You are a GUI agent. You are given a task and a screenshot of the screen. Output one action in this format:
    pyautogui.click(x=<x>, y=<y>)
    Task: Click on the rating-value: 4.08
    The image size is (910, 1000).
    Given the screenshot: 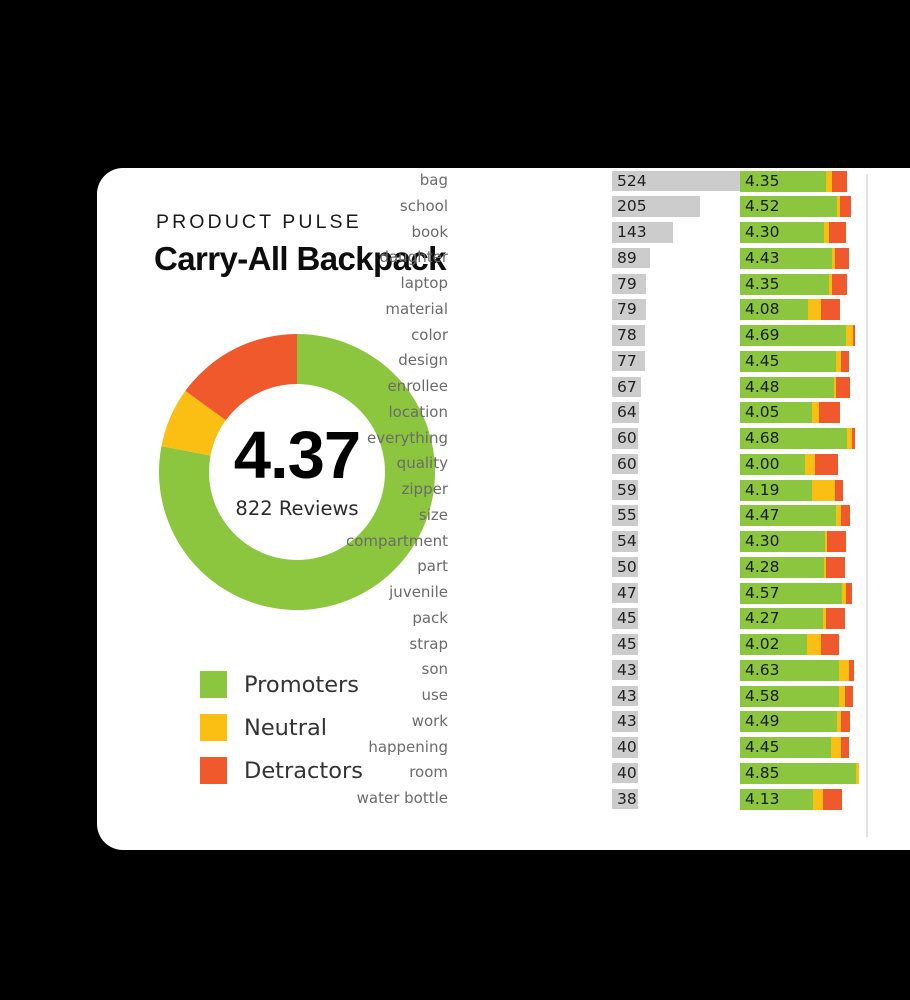 What is the action you would take?
    pyautogui.click(x=762, y=309)
    